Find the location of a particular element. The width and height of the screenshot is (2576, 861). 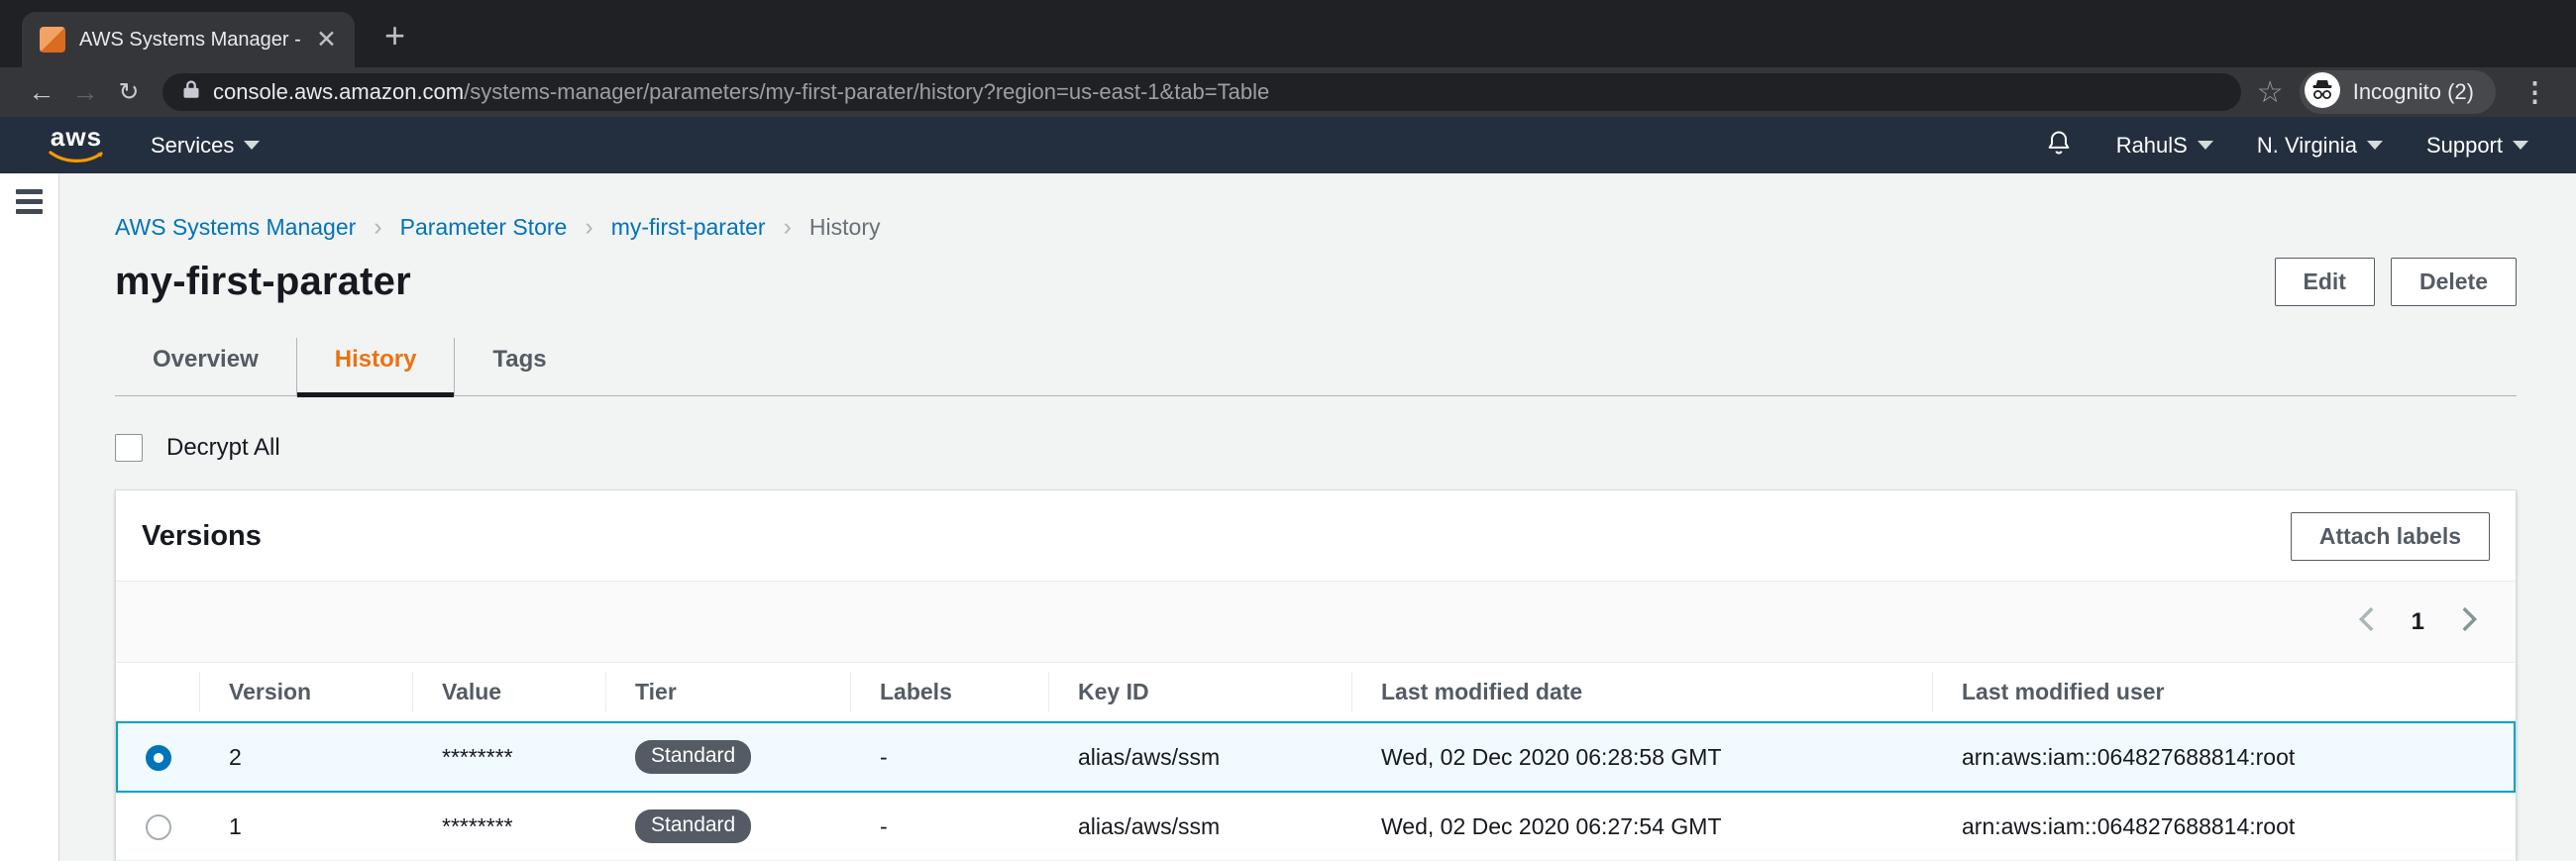

column-value: Value is located at coordinates (509, 692).